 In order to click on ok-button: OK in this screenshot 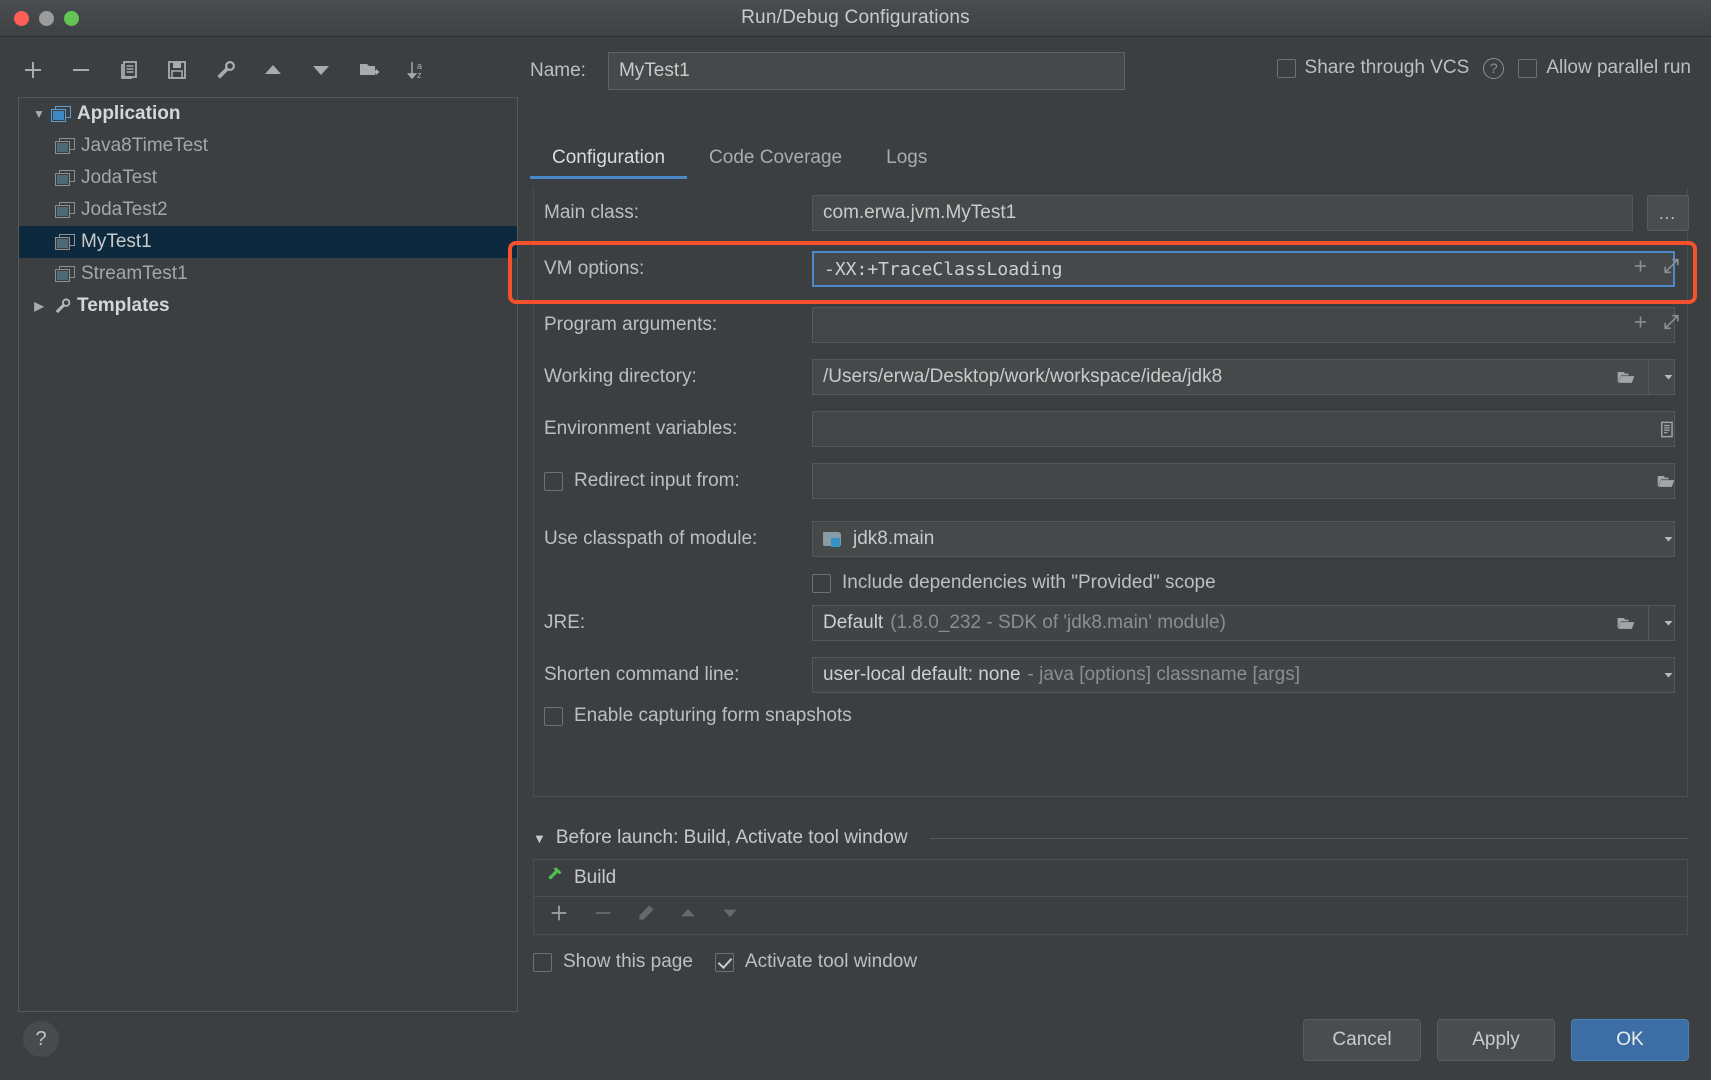, I will do `click(1630, 1040)`.